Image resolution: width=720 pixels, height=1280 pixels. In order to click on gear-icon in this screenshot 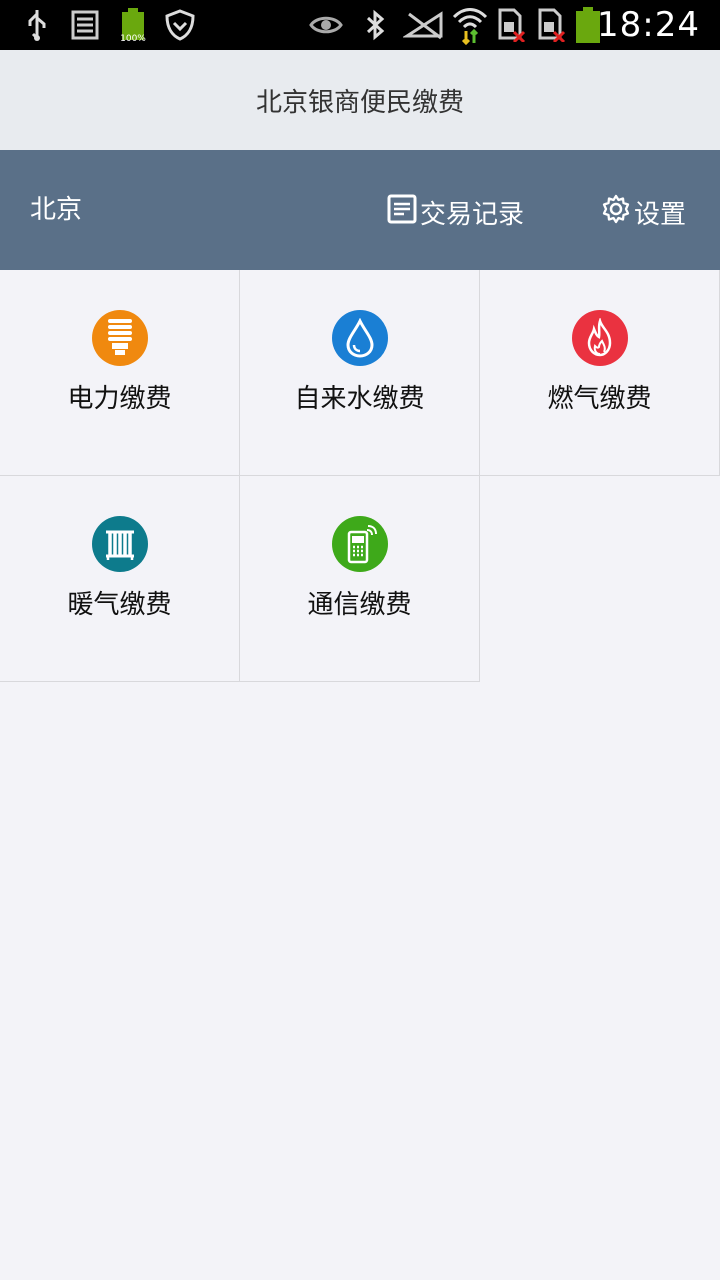, I will do `click(617, 212)`.